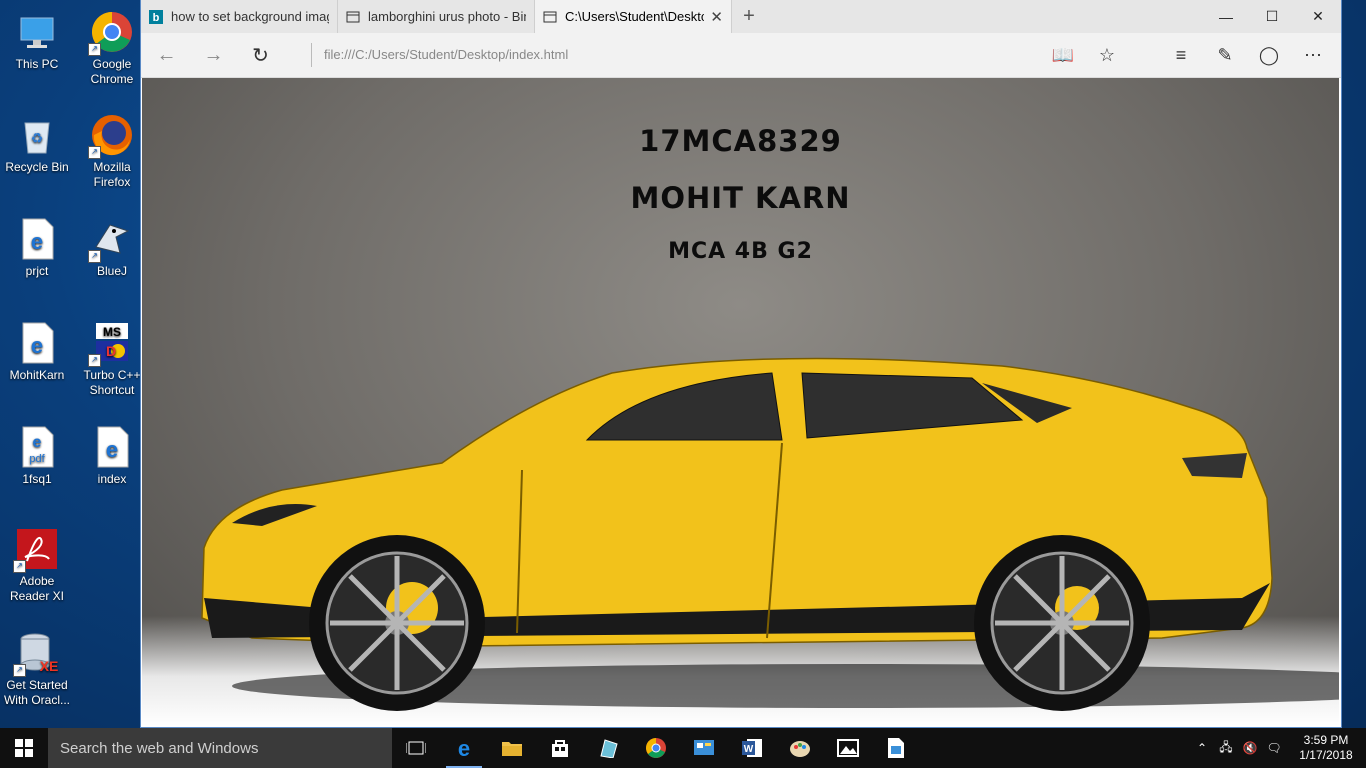 The image size is (1366, 768). What do you see at coordinates (112, 71) in the screenshot?
I see `desktop-icon-label: Google Chrome` at bounding box center [112, 71].